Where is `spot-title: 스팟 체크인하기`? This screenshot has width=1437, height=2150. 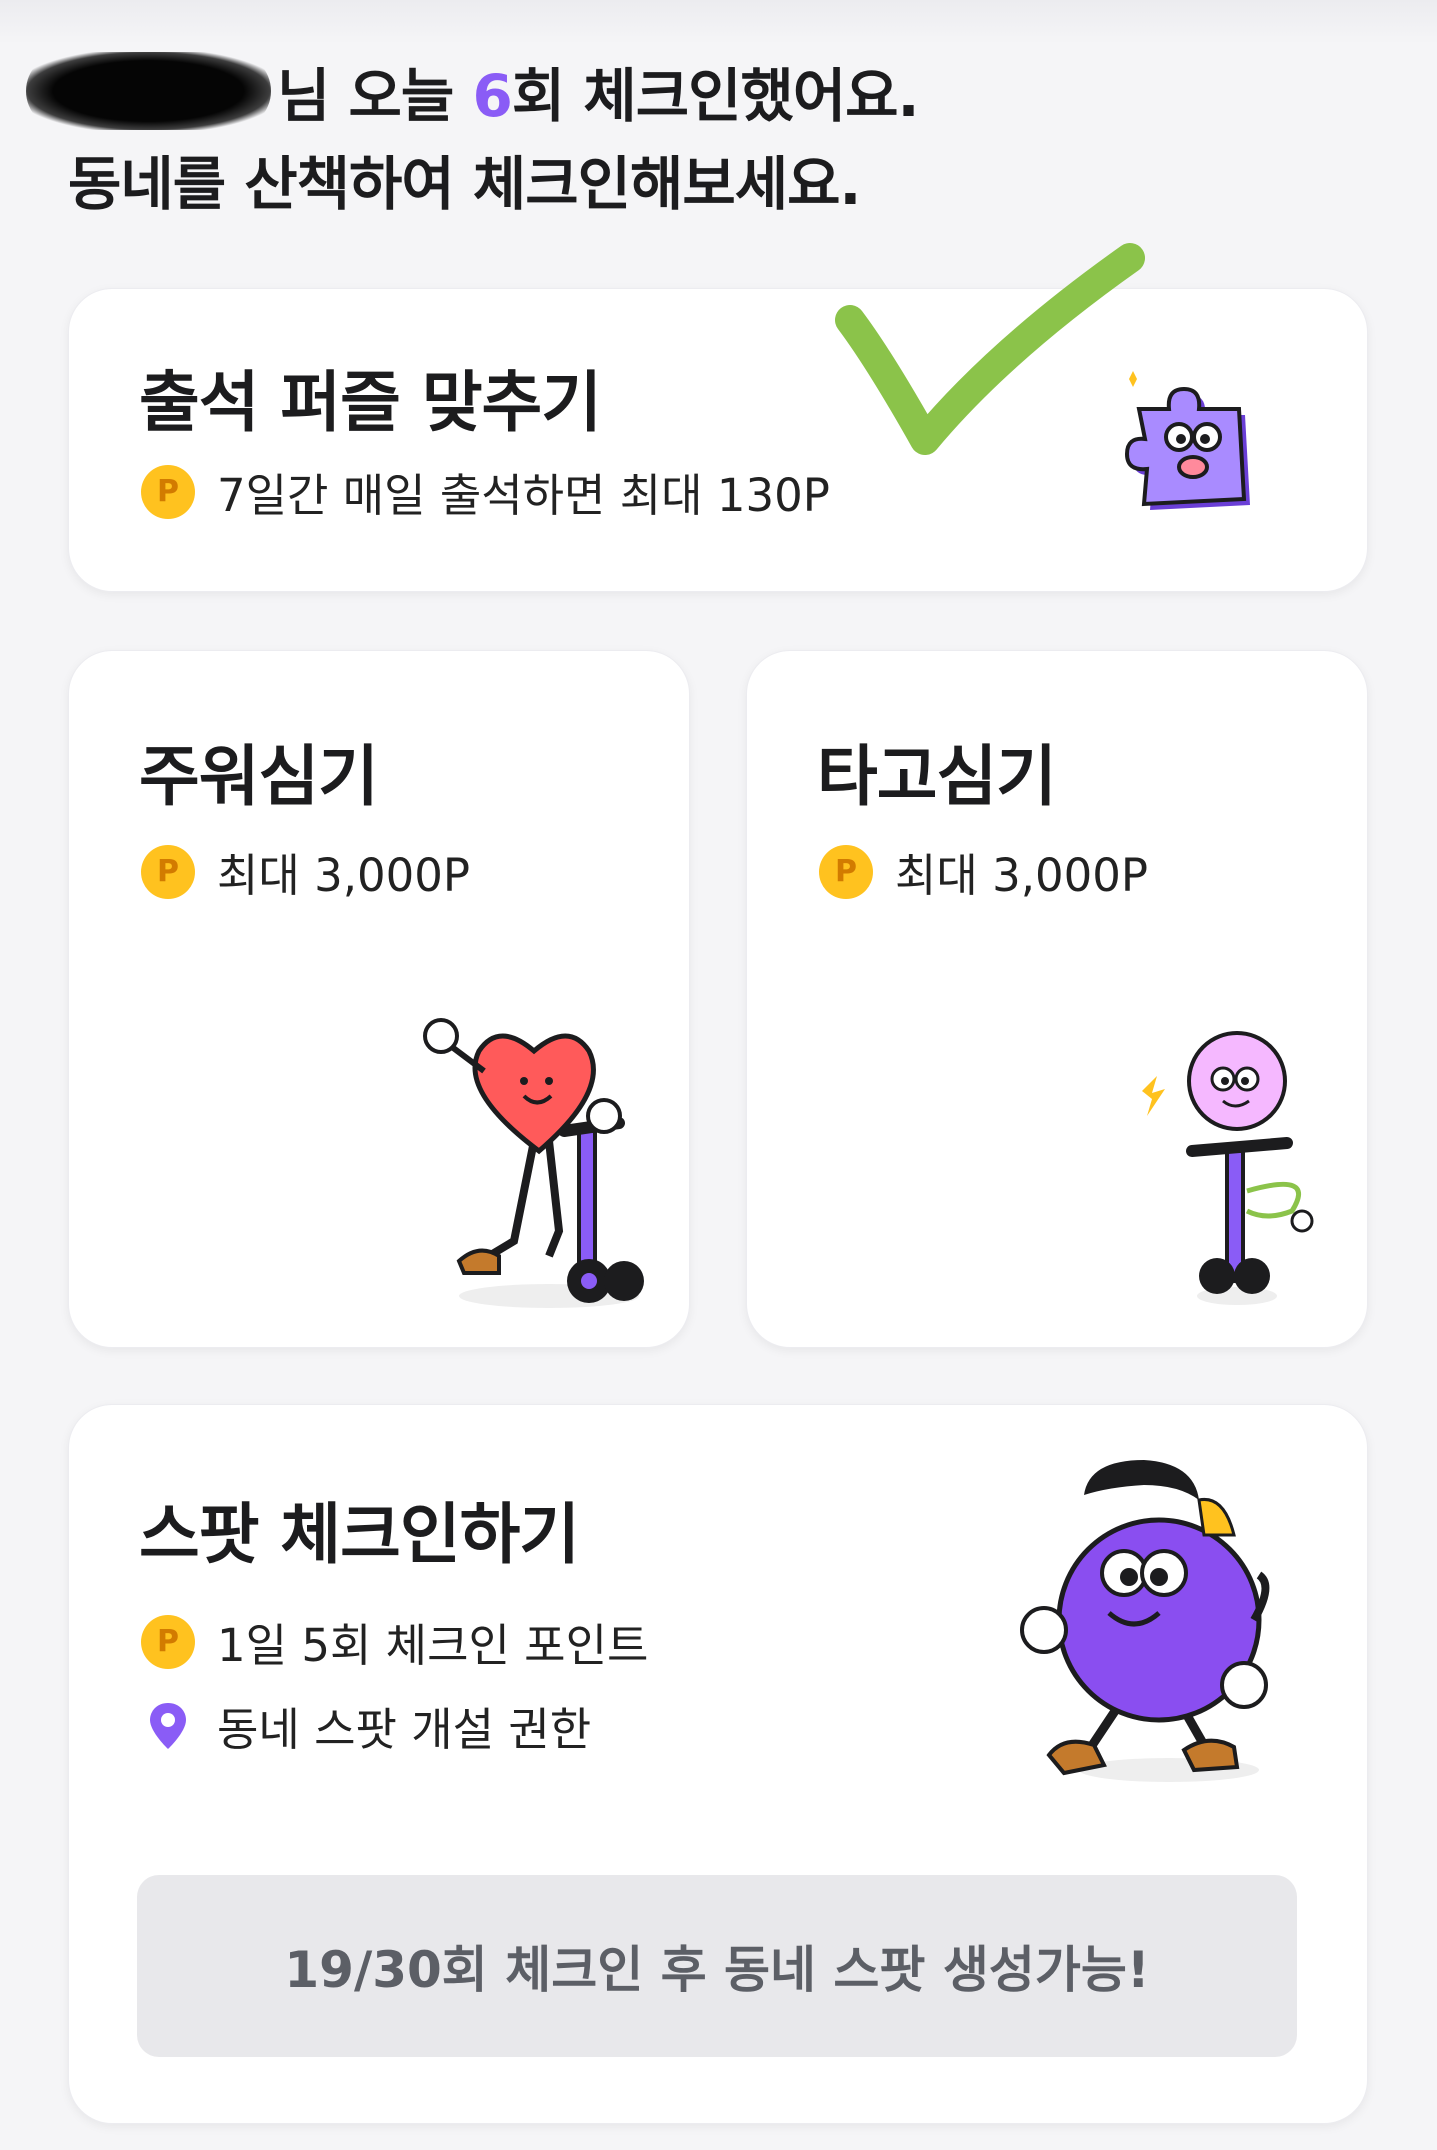 spot-title: 스팟 체크인하기 is located at coordinates (359, 1534).